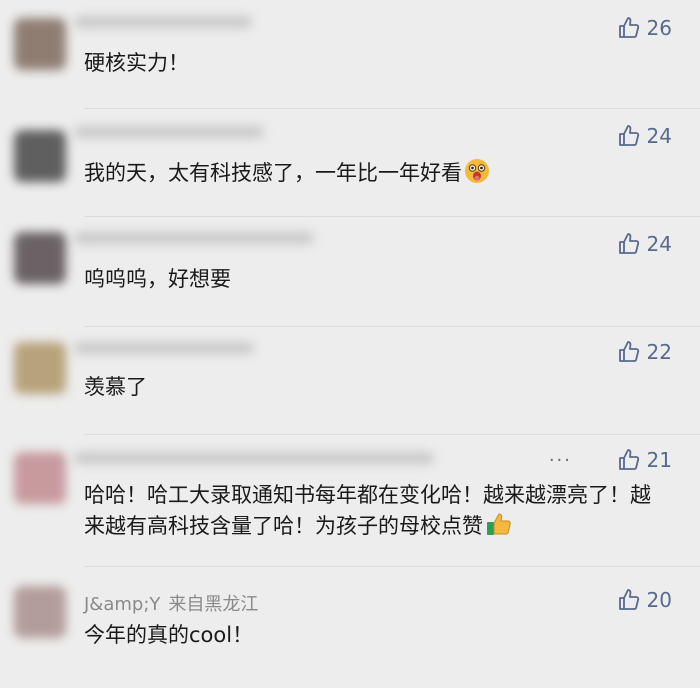 This screenshot has height=688, width=700. Describe the element at coordinates (560, 460) in the screenshot. I see `more-options-button: ···` at that location.